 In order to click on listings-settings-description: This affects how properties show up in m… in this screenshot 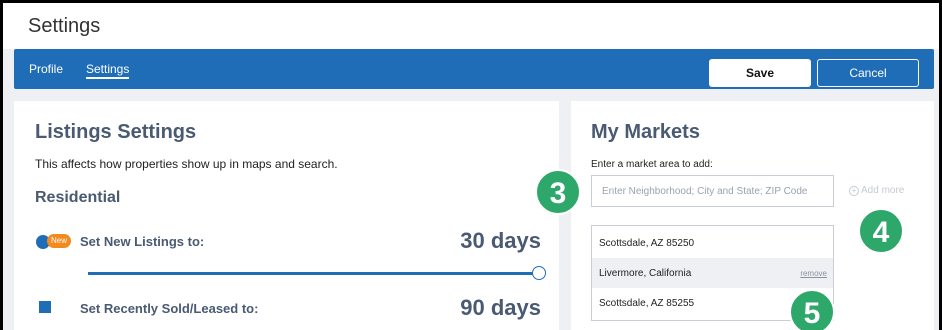, I will do `click(186, 164)`.